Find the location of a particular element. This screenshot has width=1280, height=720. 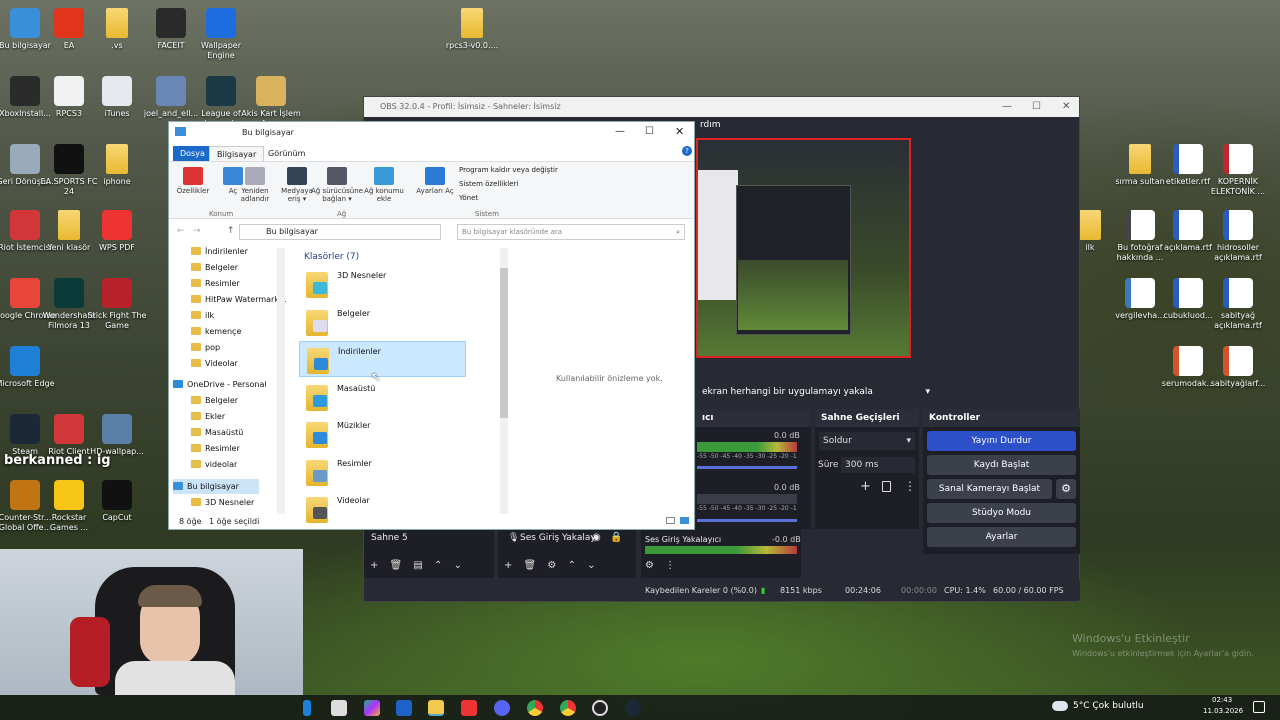

scene-item: Sahne 5 is located at coordinates (389, 538).